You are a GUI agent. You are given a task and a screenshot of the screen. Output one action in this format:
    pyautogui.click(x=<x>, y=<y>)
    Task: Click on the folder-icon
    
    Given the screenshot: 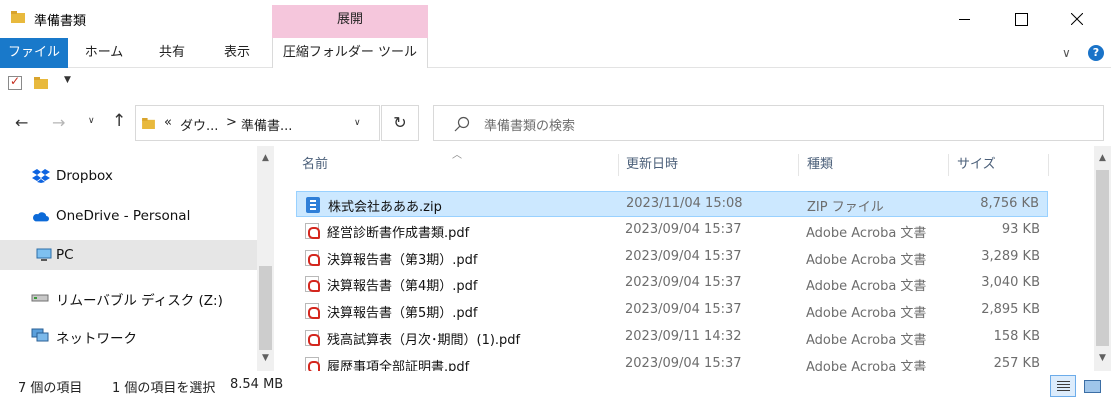 What is the action you would take?
    pyautogui.click(x=18, y=17)
    